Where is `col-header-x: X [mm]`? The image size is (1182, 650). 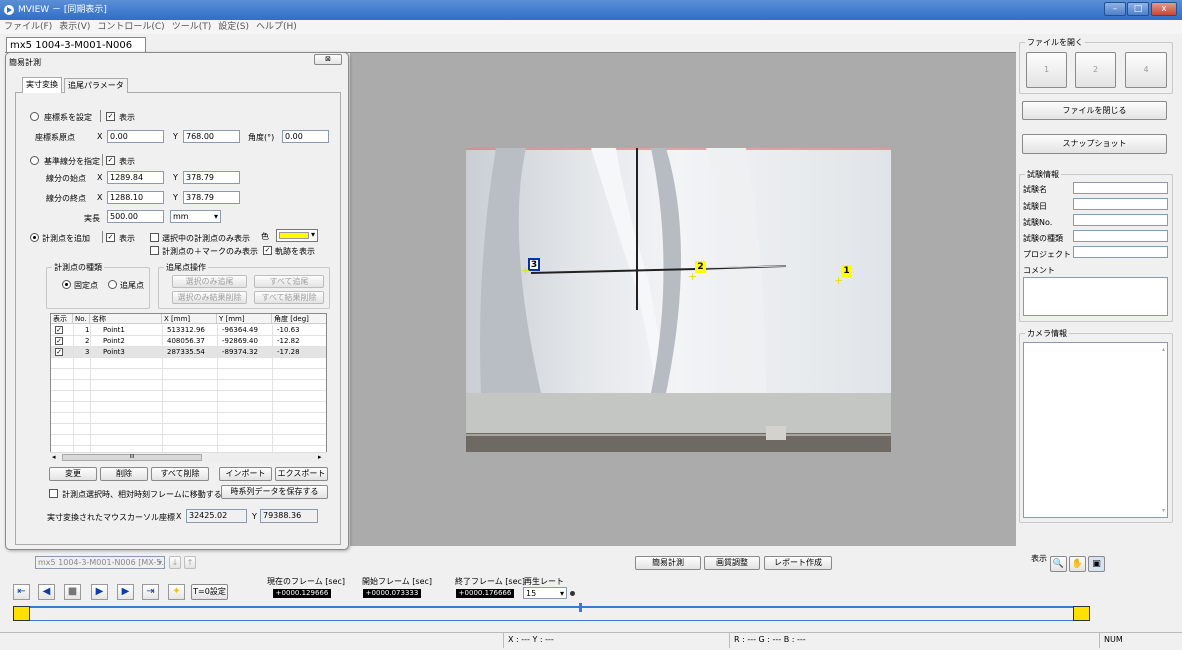 col-header-x: X [mm] is located at coordinates (189, 319).